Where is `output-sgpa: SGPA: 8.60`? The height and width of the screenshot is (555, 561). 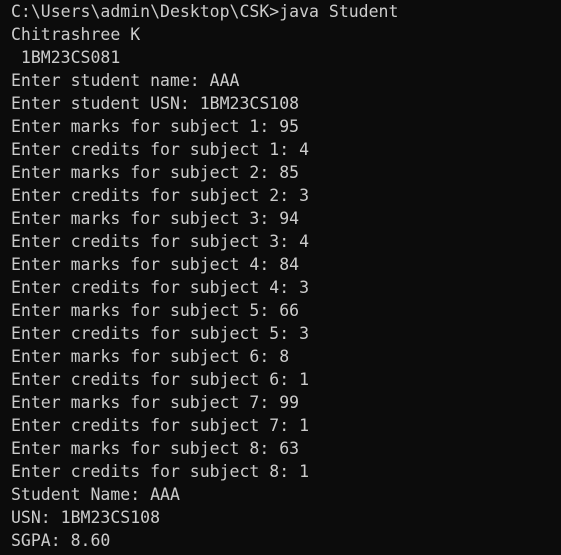
output-sgpa: SGPA: 8.60 is located at coordinates (61, 540).